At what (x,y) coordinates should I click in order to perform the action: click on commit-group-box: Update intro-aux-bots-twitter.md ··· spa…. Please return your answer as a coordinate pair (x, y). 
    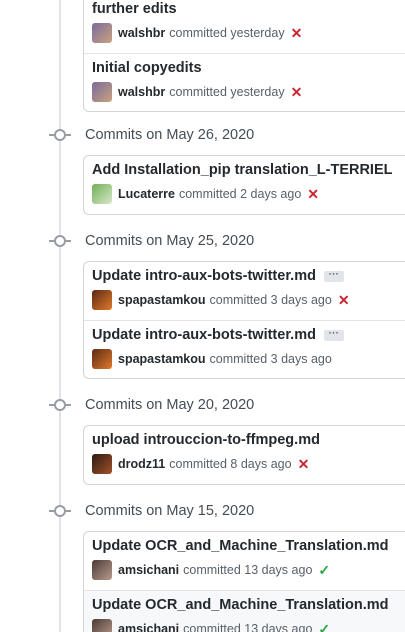
    Looking at the image, I should click on (244, 320).